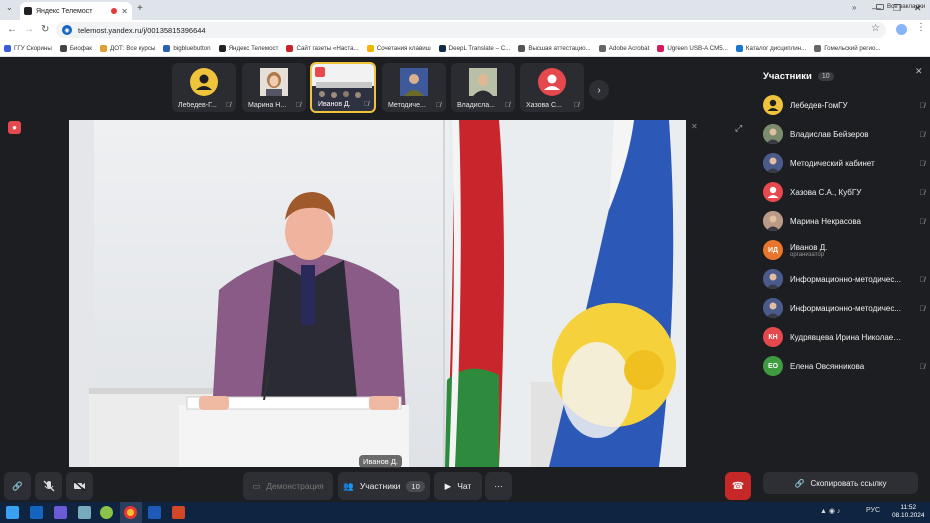  Describe the element at coordinates (81, 48) in the screenshot. I see `bookmark-label: Биофак` at that location.